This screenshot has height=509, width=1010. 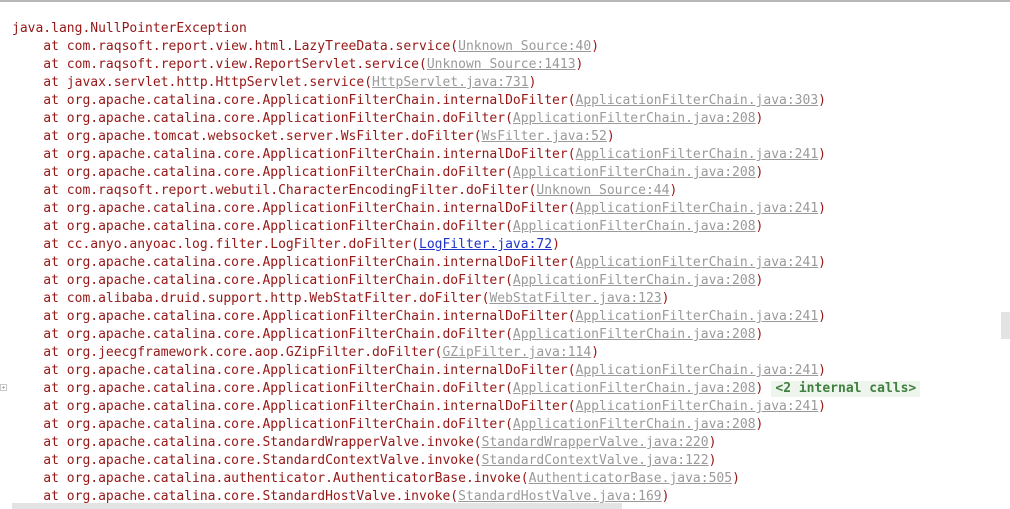 What do you see at coordinates (501, 64) in the screenshot?
I see `source-link: Unknown Source:1413` at bounding box center [501, 64].